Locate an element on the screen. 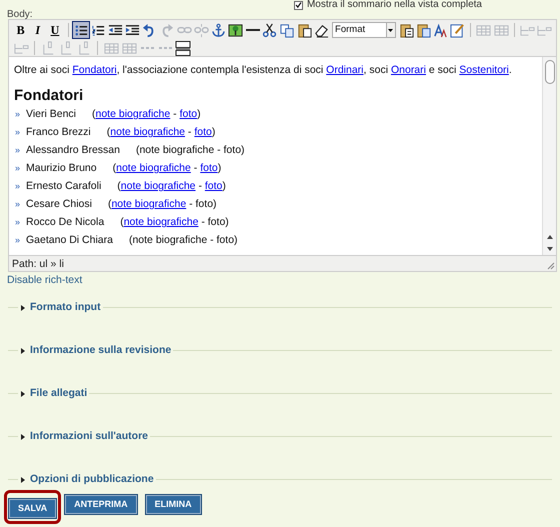 The height and width of the screenshot is (527, 560). text-link: Fondatori is located at coordinates (94, 70).